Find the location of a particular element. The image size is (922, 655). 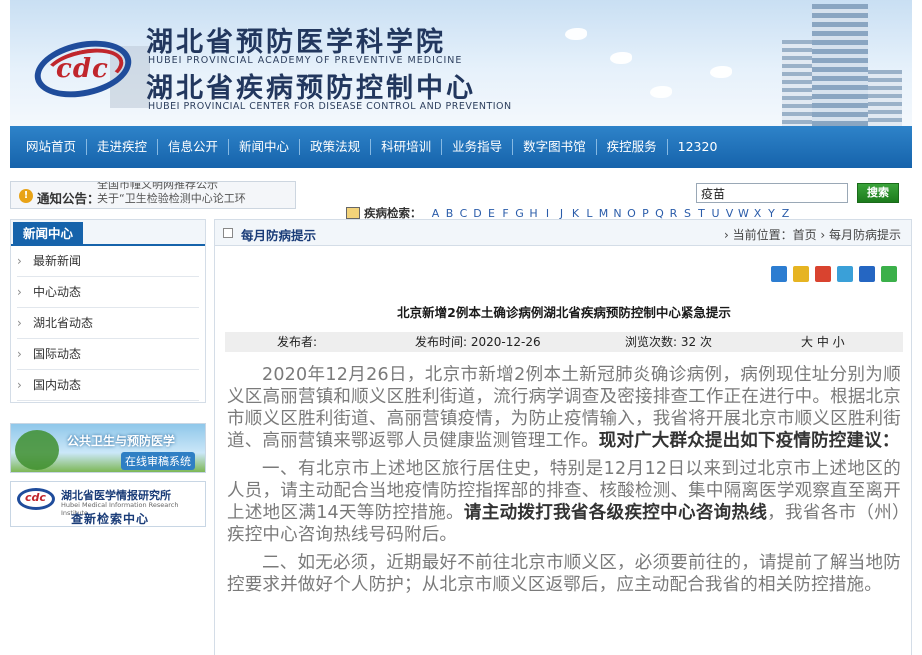

letter-index: ABCDEFGHIJKLMNOPQRSTUVWXYZ is located at coordinates (612, 213).